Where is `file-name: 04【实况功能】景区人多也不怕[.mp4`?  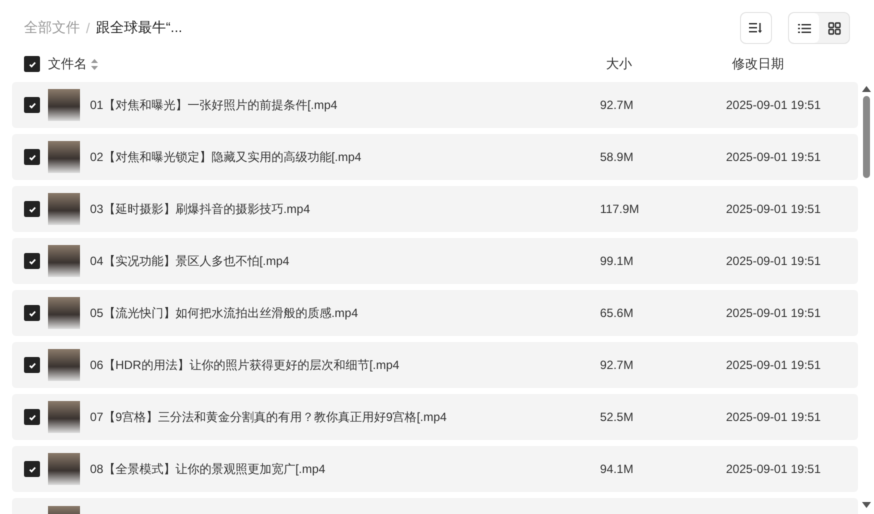 file-name: 04【实况功能】景区人多也不怕[.mp4 is located at coordinates (190, 261).